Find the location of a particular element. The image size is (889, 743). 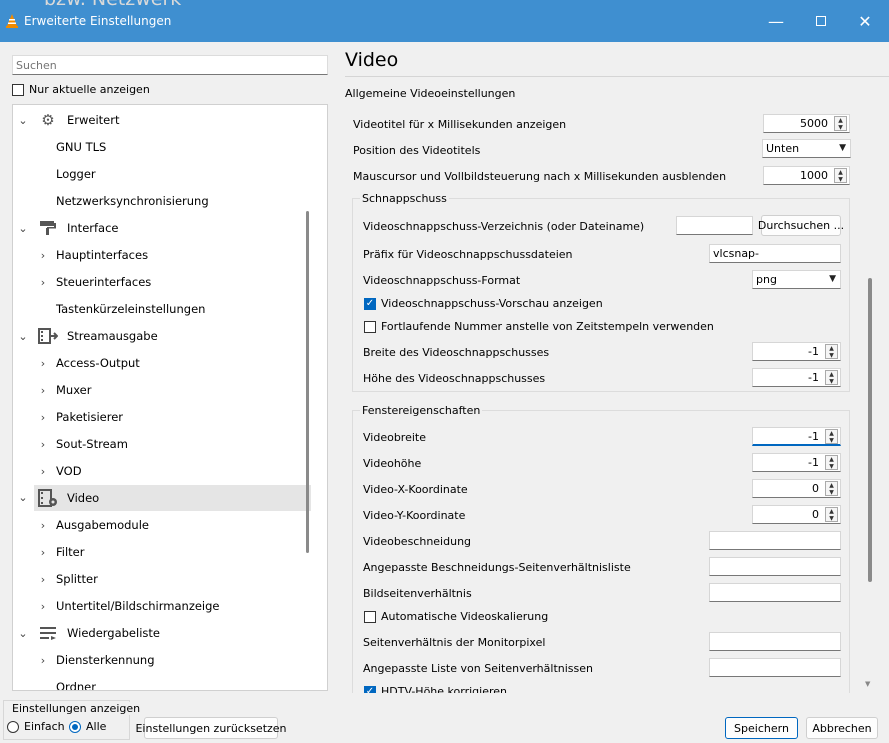

tree-scrollbar is located at coordinates (307, 382).